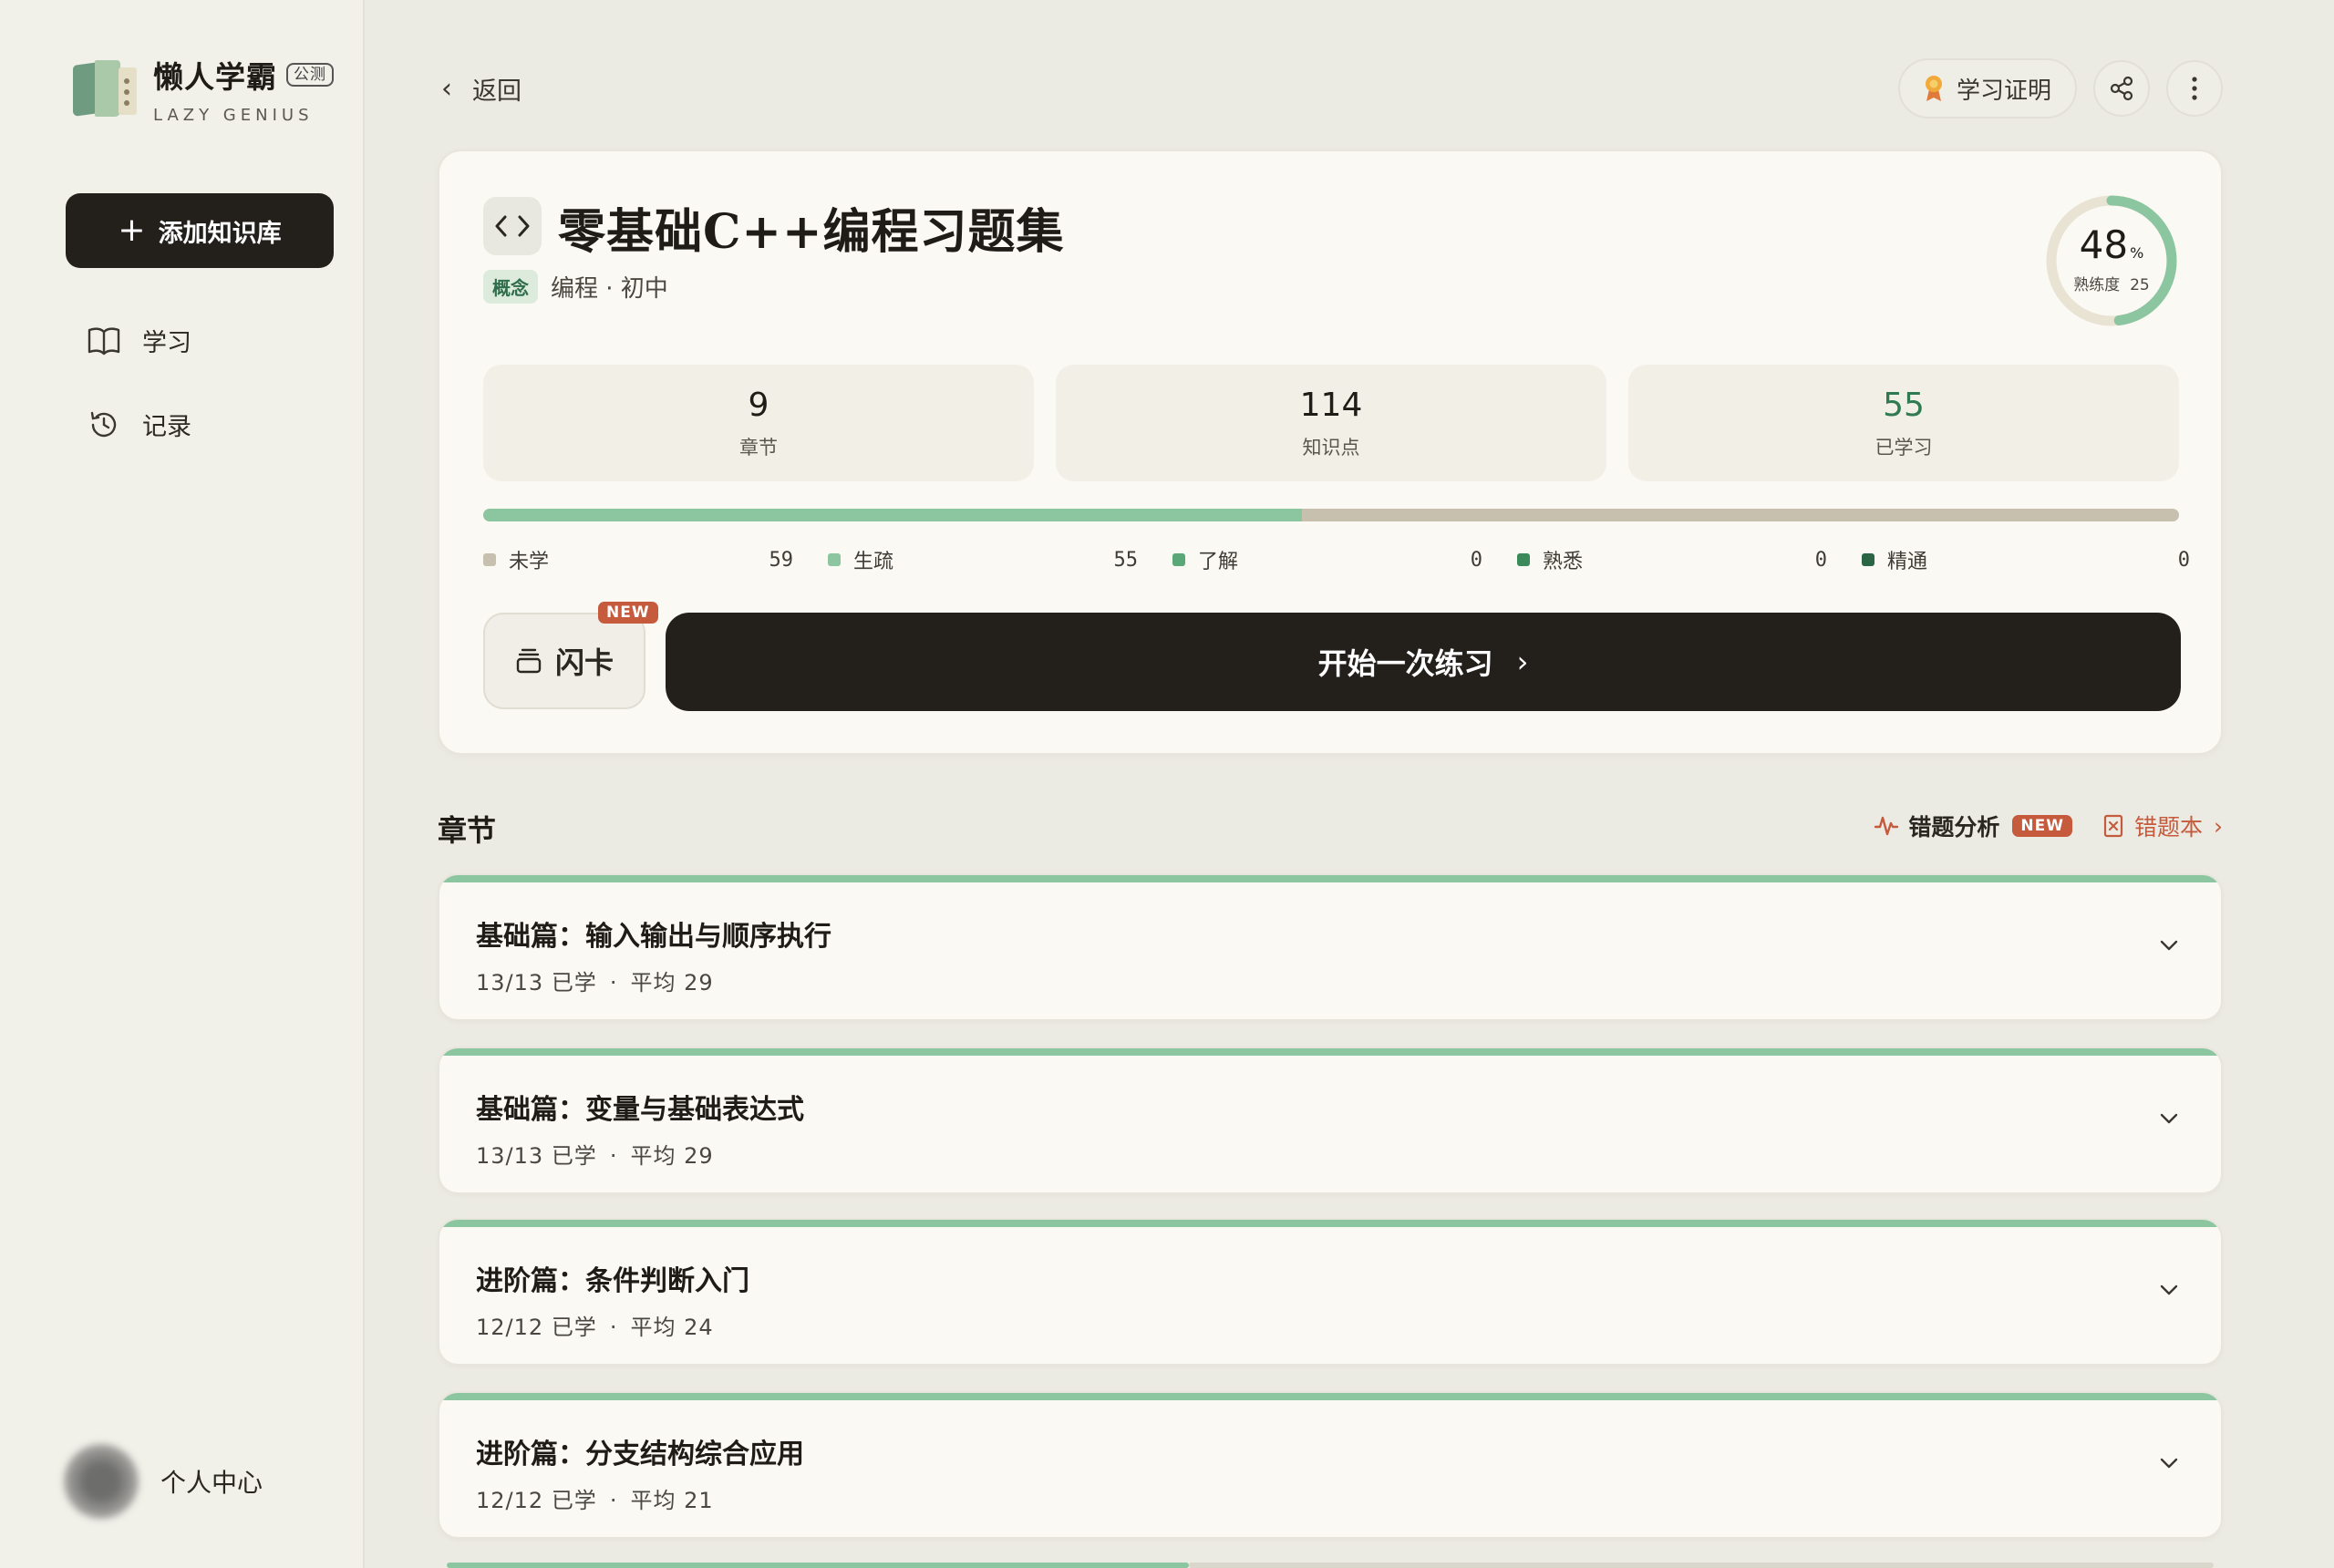  I want to click on sidebar-item-label: 学习, so click(166, 343).